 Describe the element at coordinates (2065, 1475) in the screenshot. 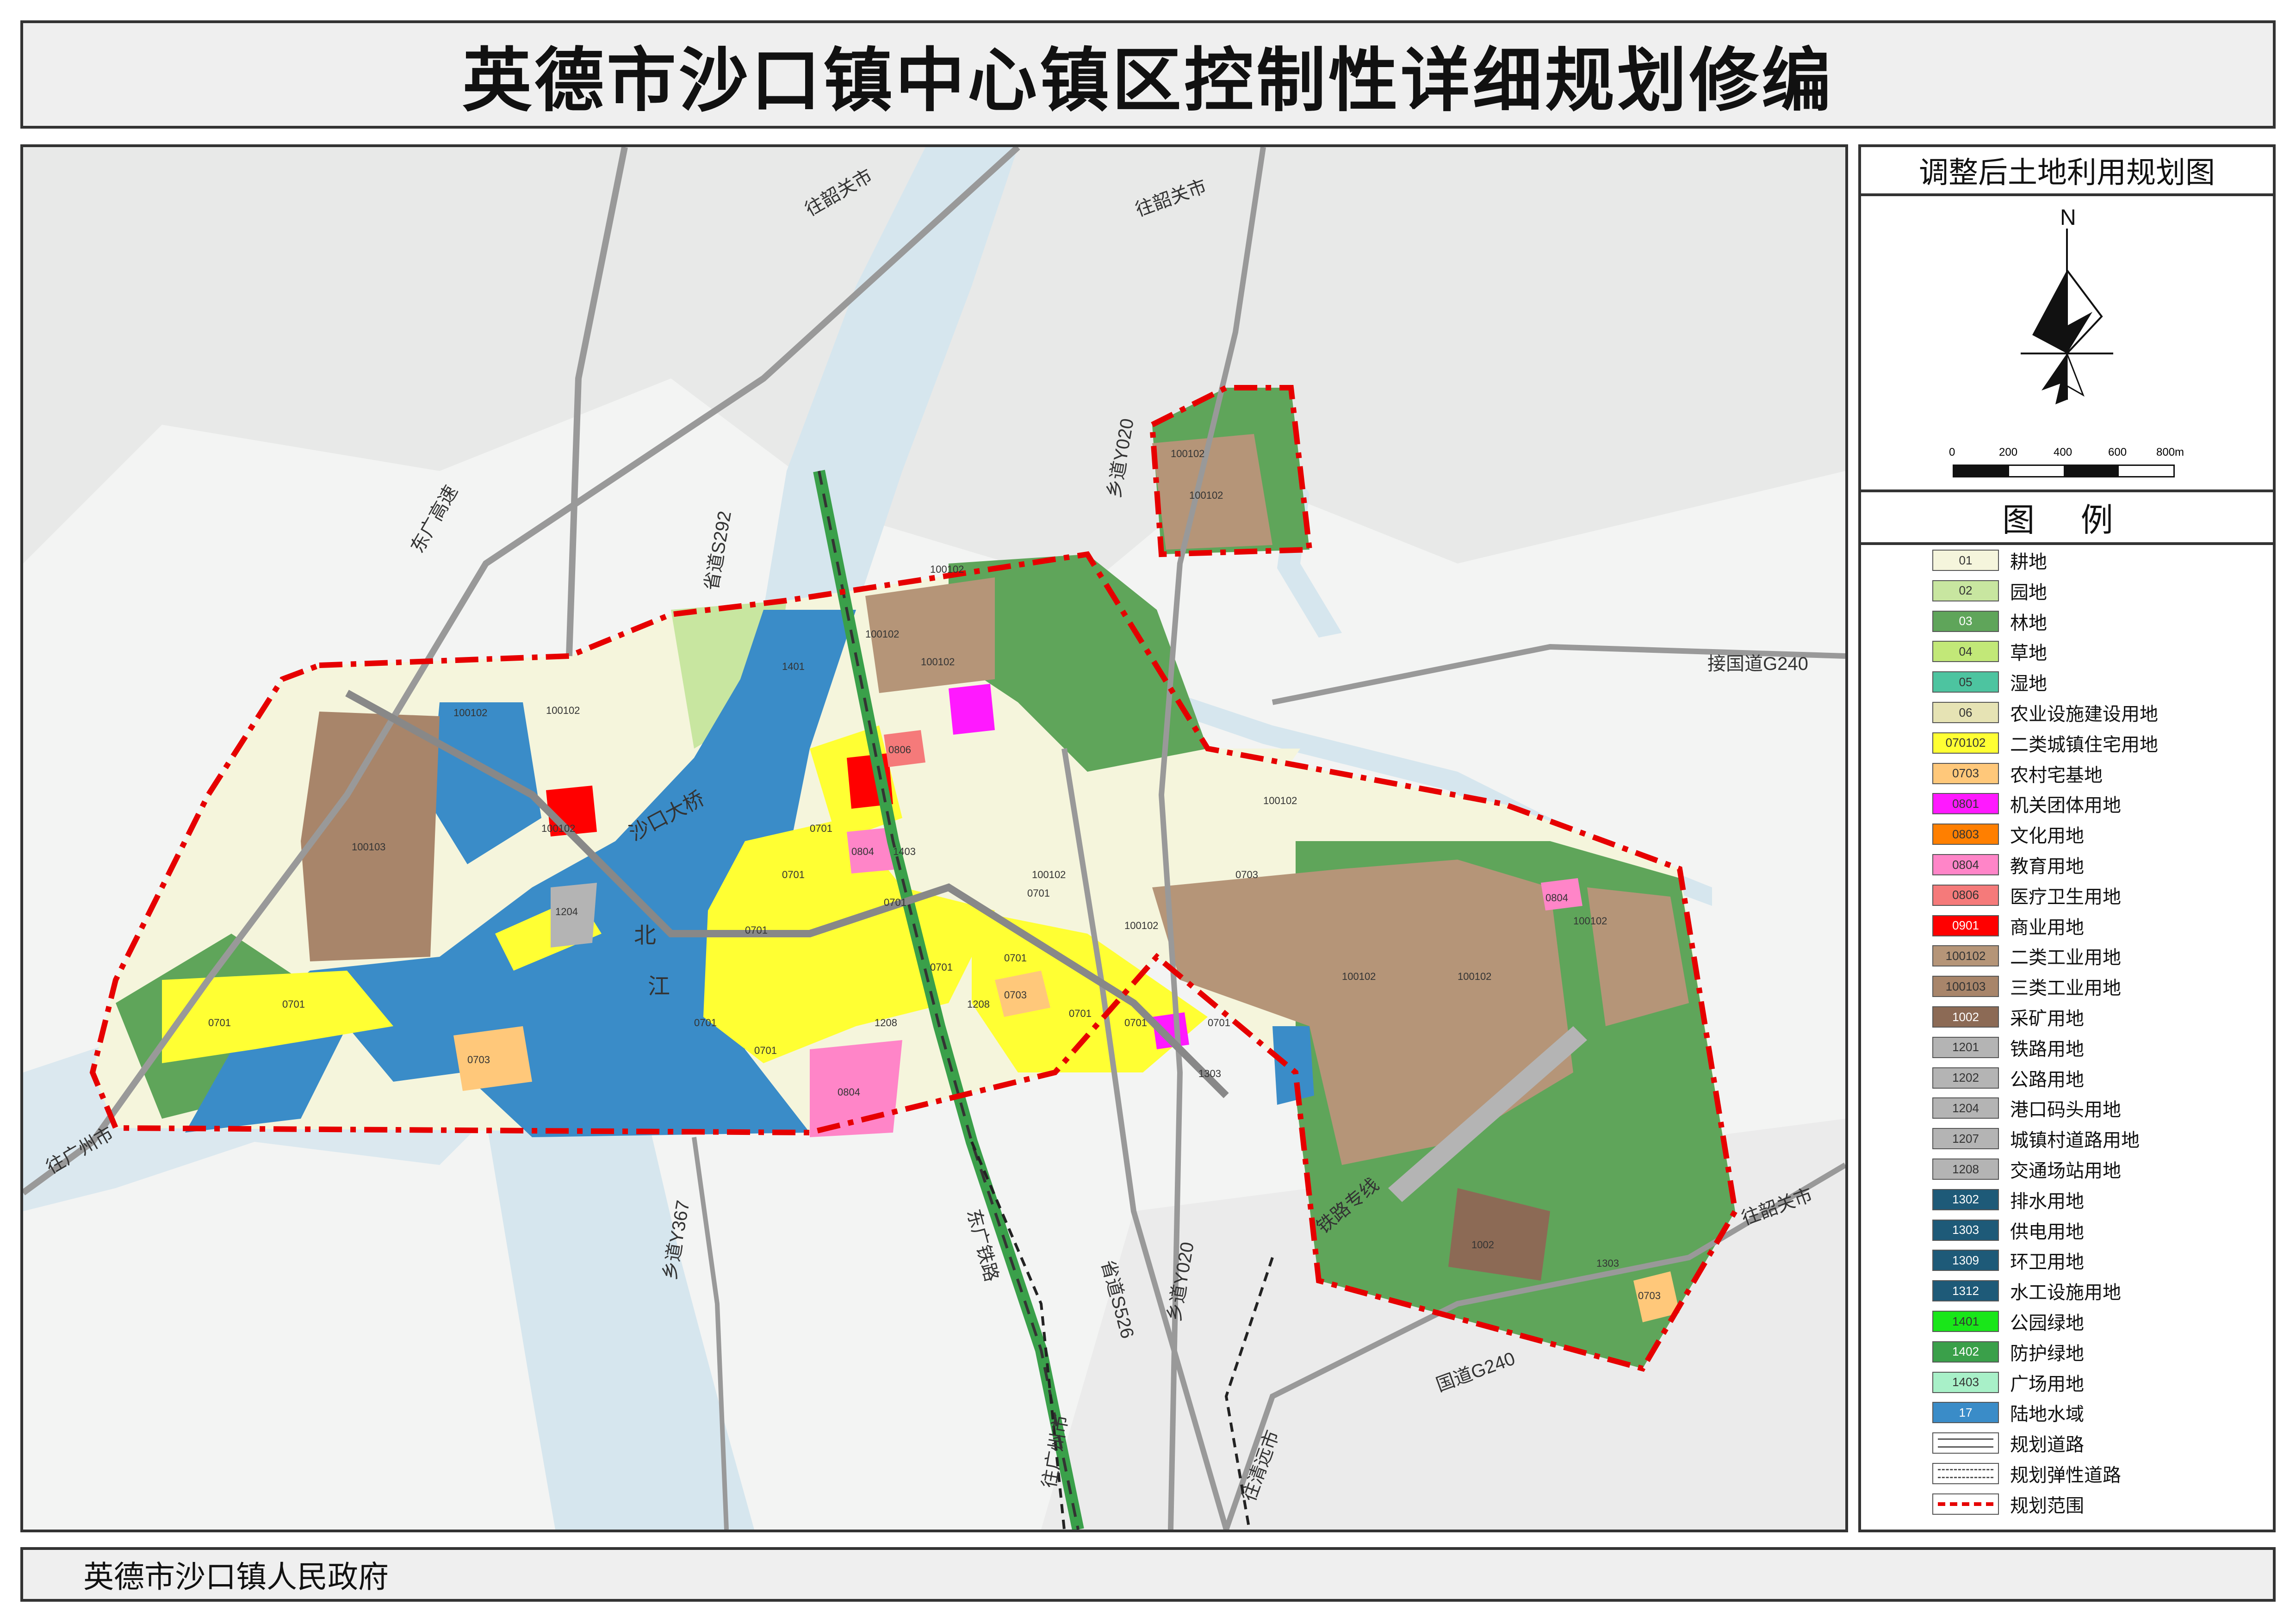

I see `legend-label: 规划弹性道路` at that location.